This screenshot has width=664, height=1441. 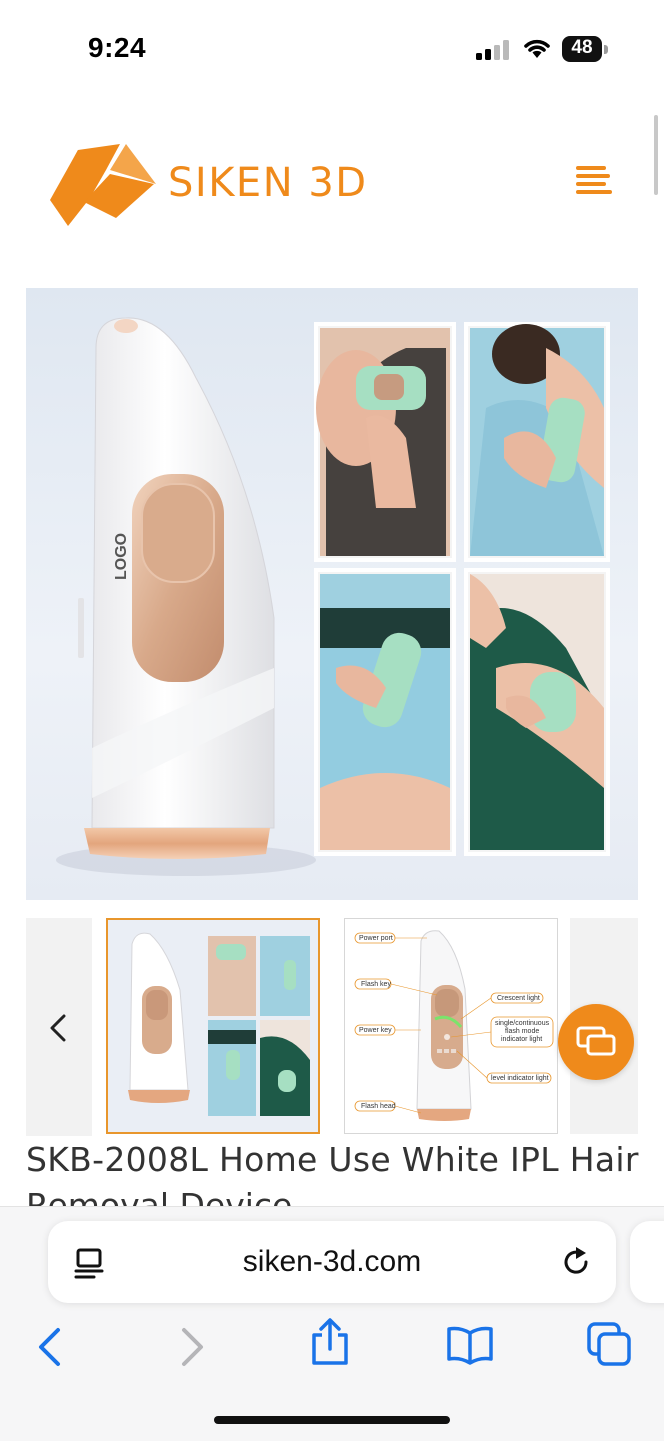 I want to click on url-text: siken-3d.com, so click(x=332, y=1262).